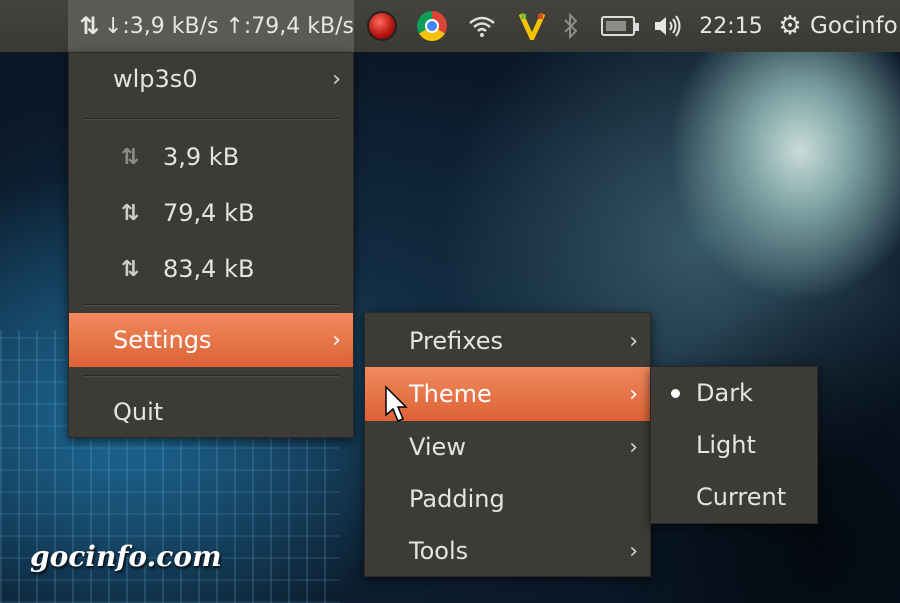 The width and height of the screenshot is (900, 603). Describe the element at coordinates (571, 26) in the screenshot. I see `bluetooth-icon` at that location.